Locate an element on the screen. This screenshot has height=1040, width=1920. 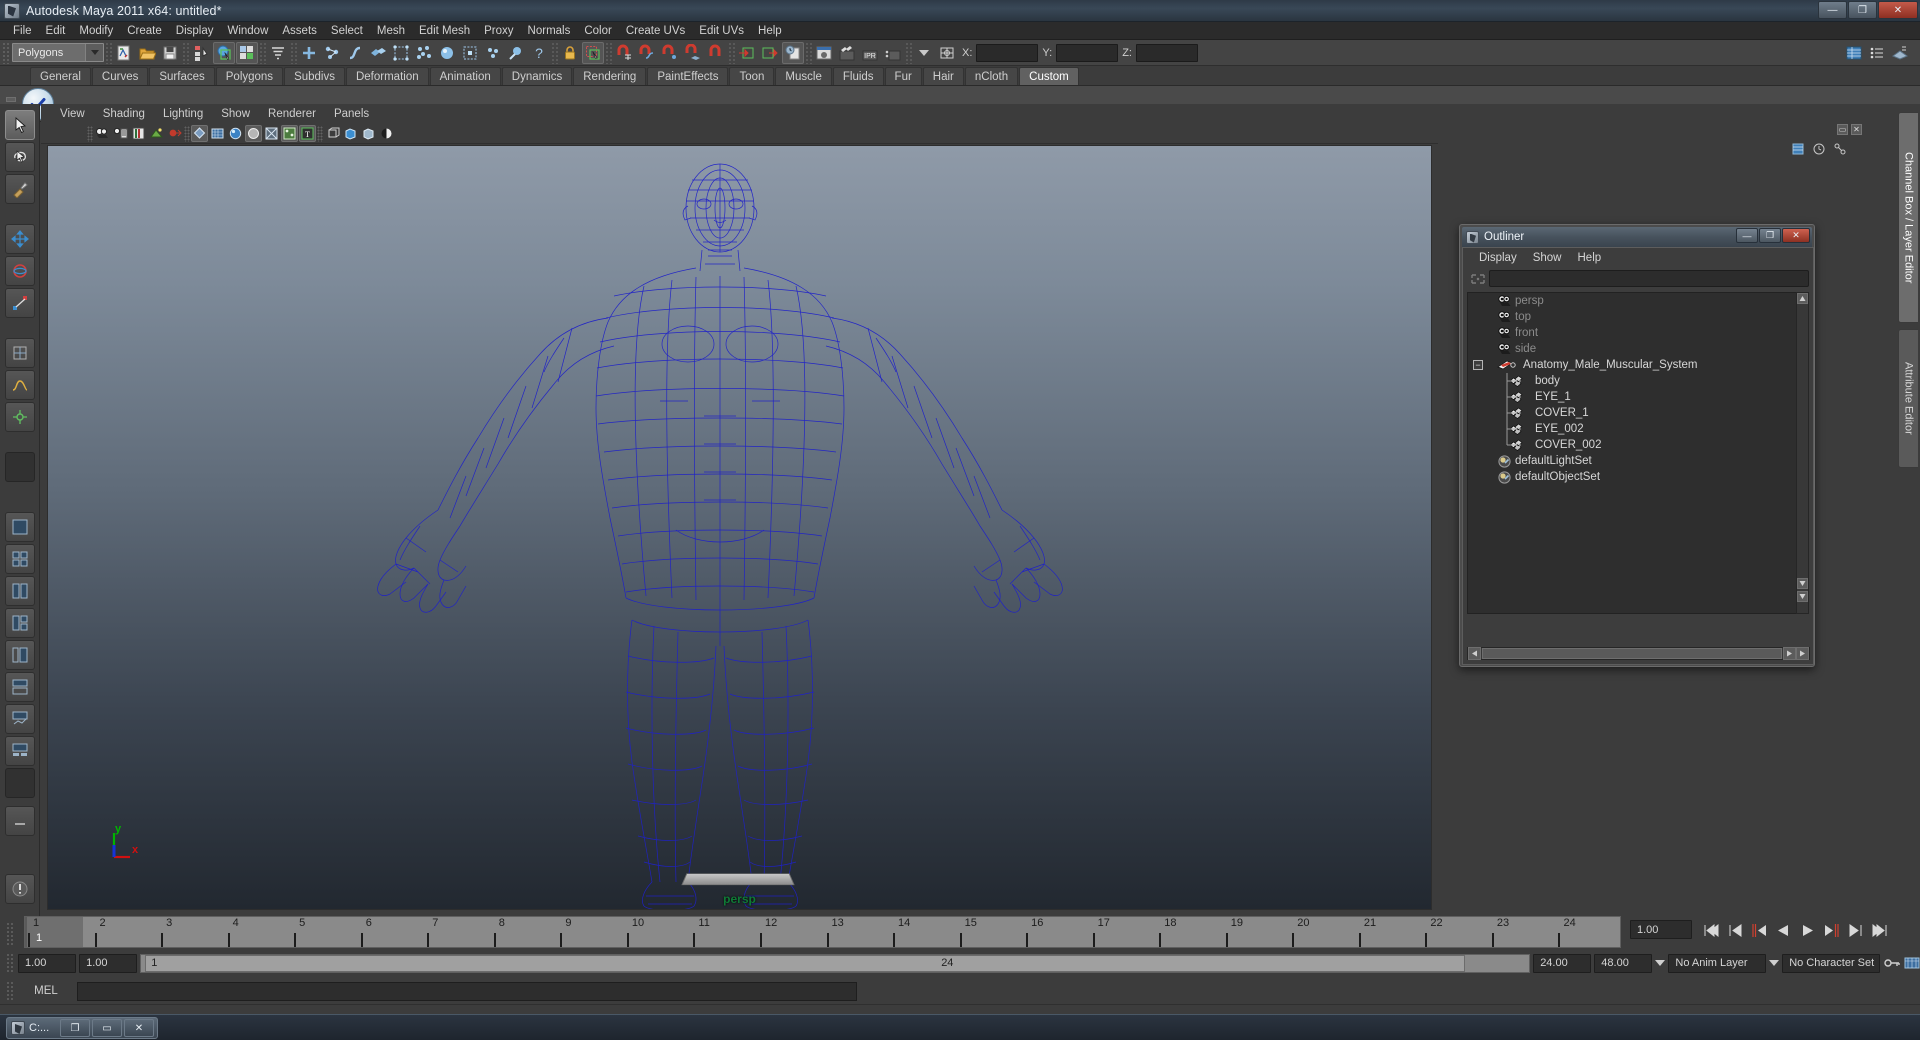
step-forward-key-icon is located at coordinates (1855, 930).